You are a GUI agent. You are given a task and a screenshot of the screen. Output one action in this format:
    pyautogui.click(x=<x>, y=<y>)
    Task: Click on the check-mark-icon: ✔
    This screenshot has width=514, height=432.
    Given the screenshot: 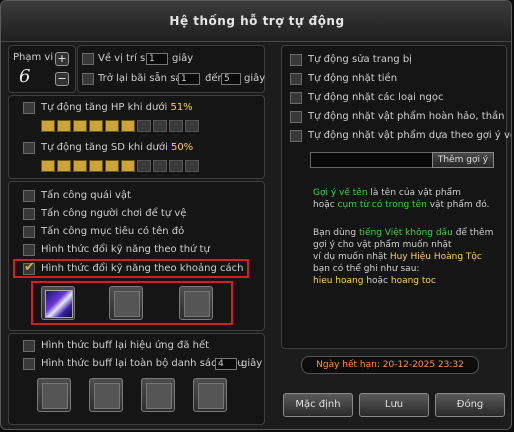 What is the action you would take?
    pyautogui.click(x=29, y=267)
    